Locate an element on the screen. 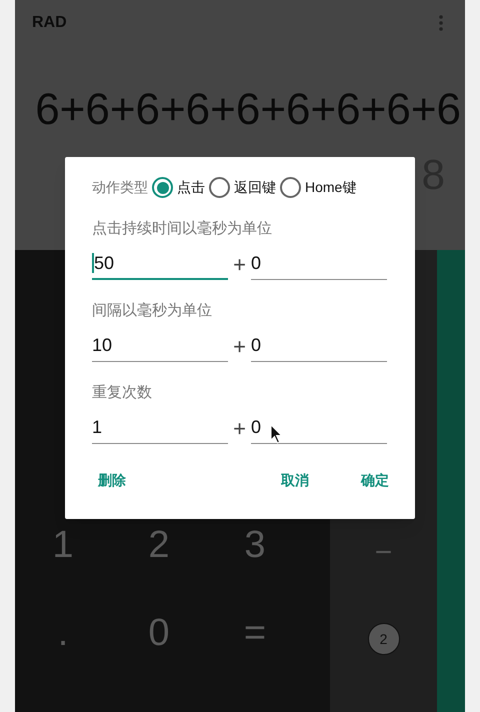 This screenshot has height=712, width=480. operator-key: − is located at coordinates (383, 552).